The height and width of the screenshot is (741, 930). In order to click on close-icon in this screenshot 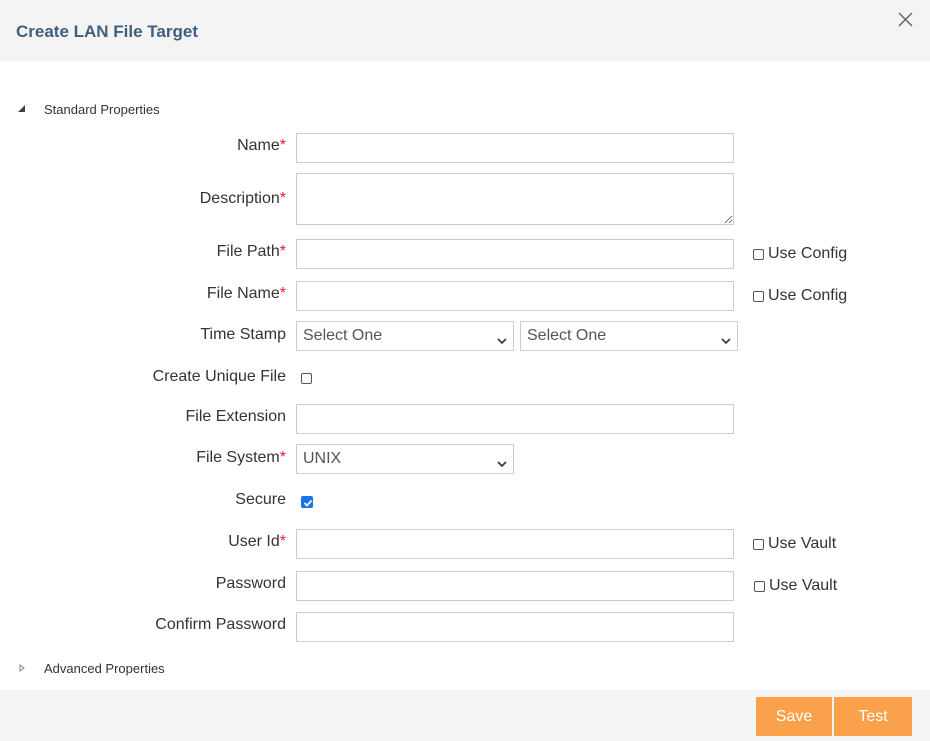, I will do `click(906, 20)`.